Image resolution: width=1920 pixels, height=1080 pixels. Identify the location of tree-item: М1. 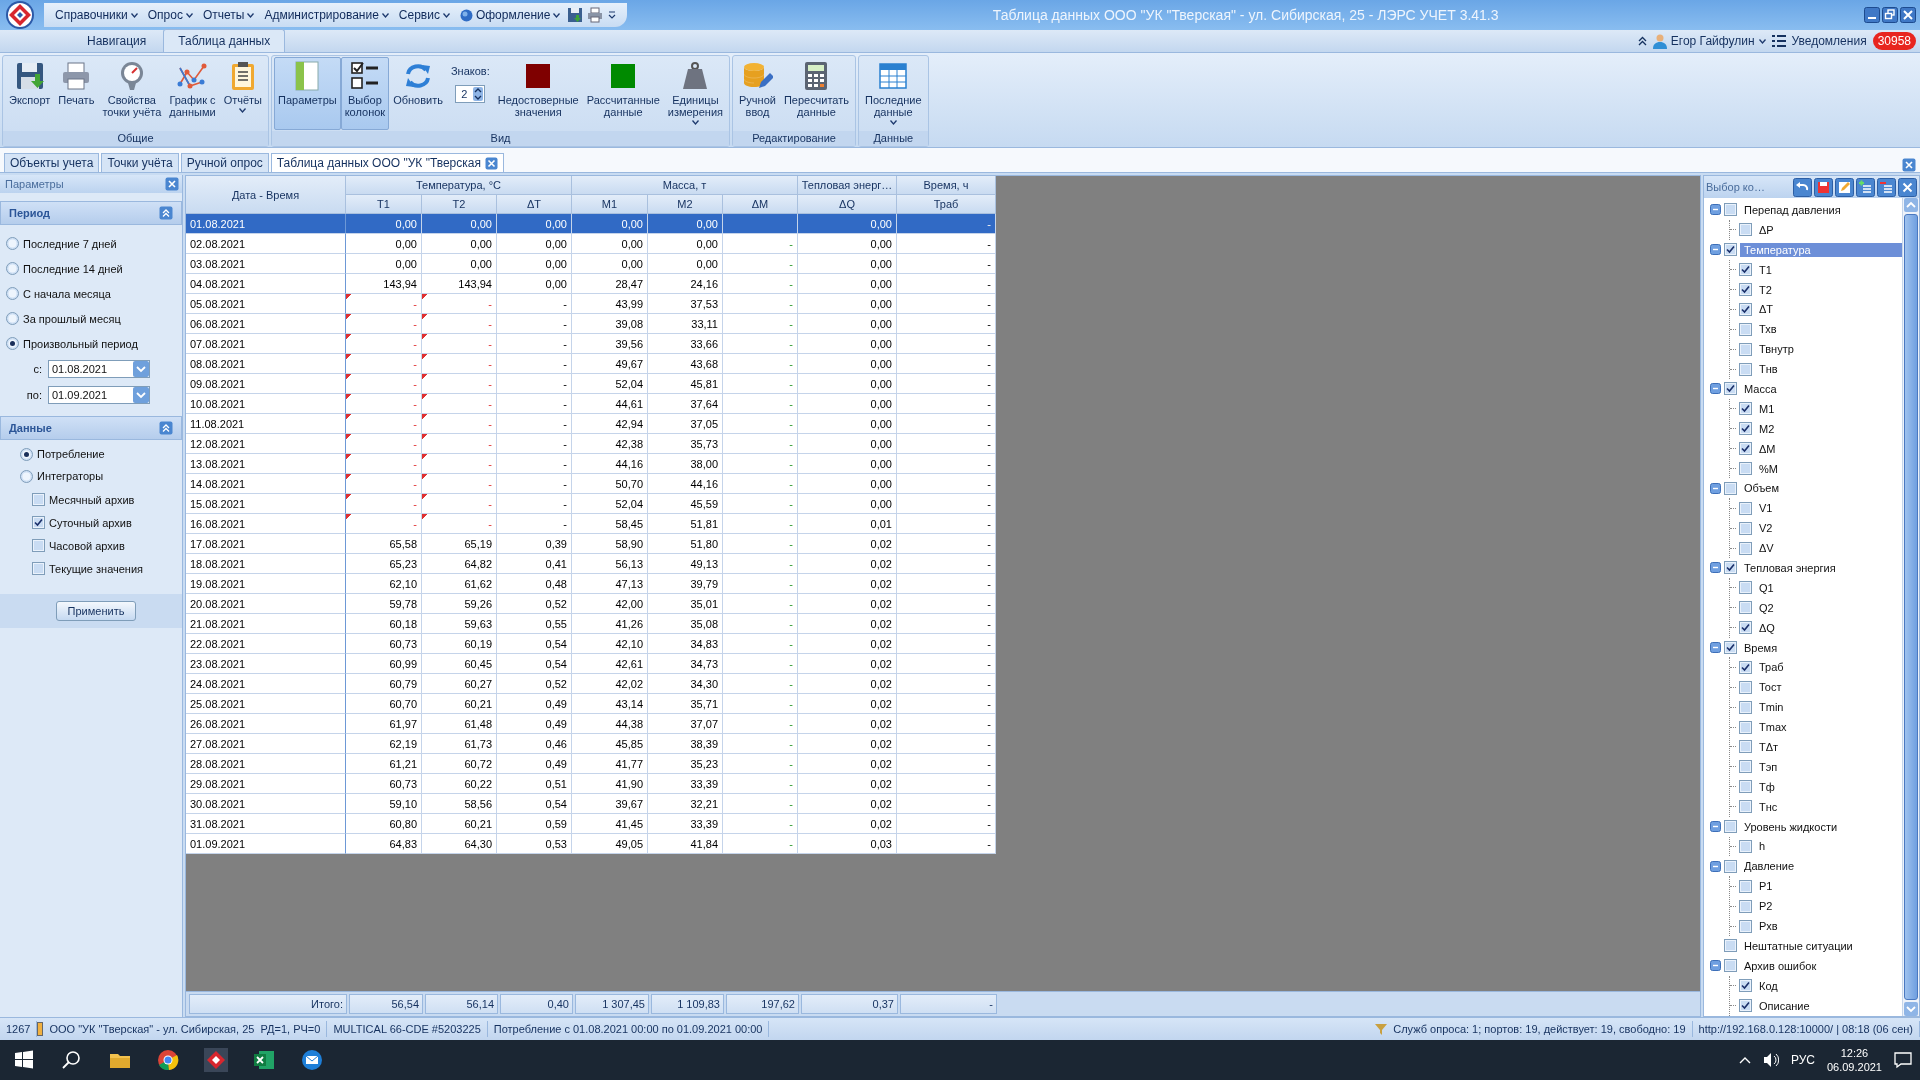
(1767, 408).